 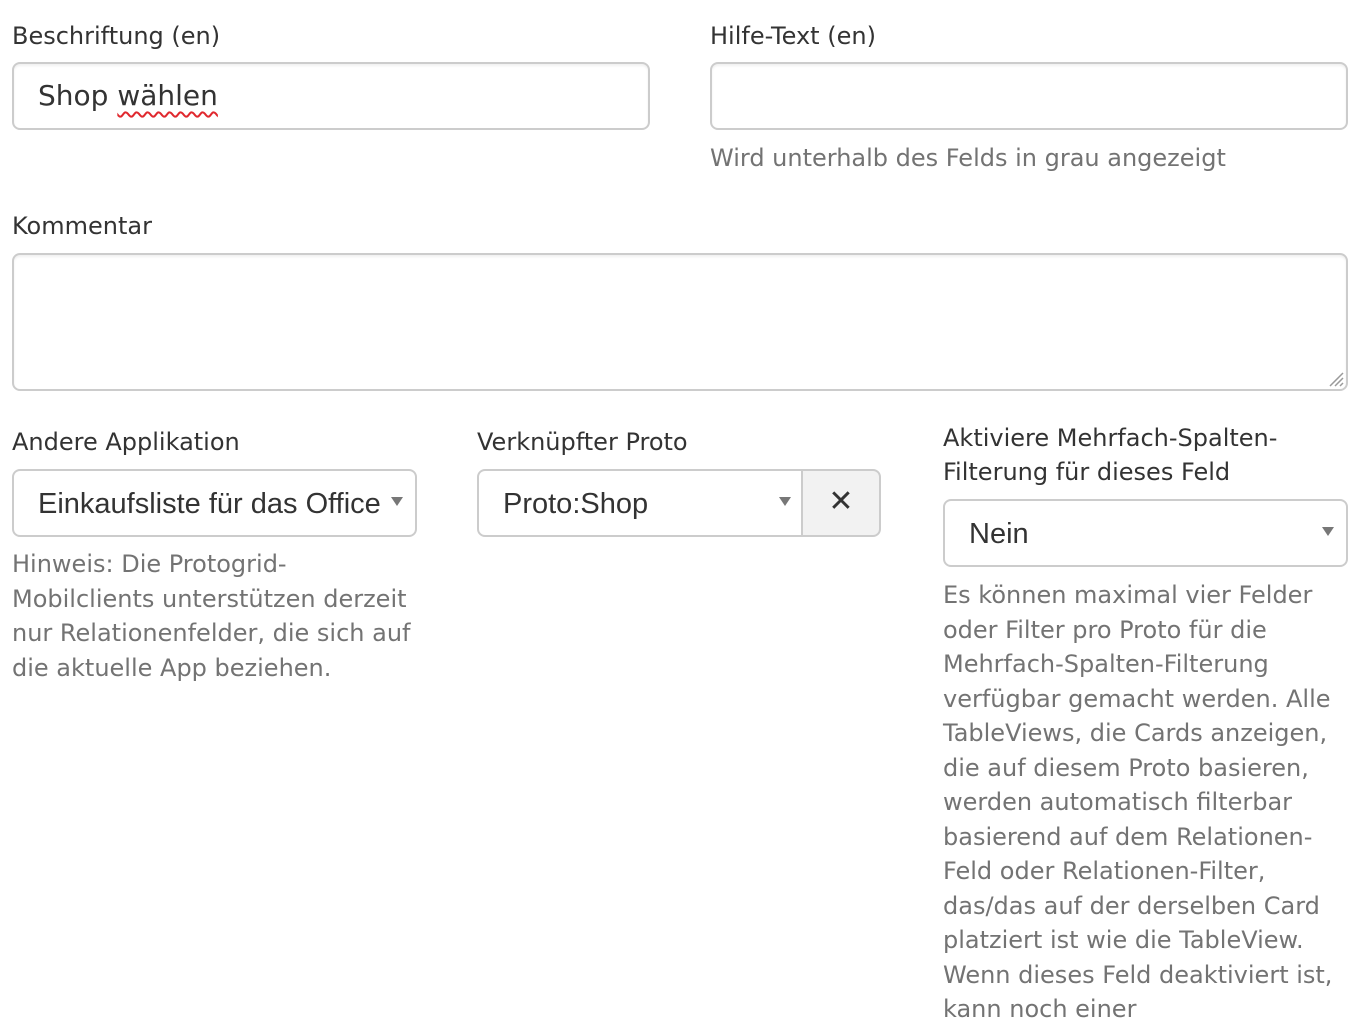 I want to click on other-app-selected-value: Einkaufsliste für das Office, so click(x=209, y=504).